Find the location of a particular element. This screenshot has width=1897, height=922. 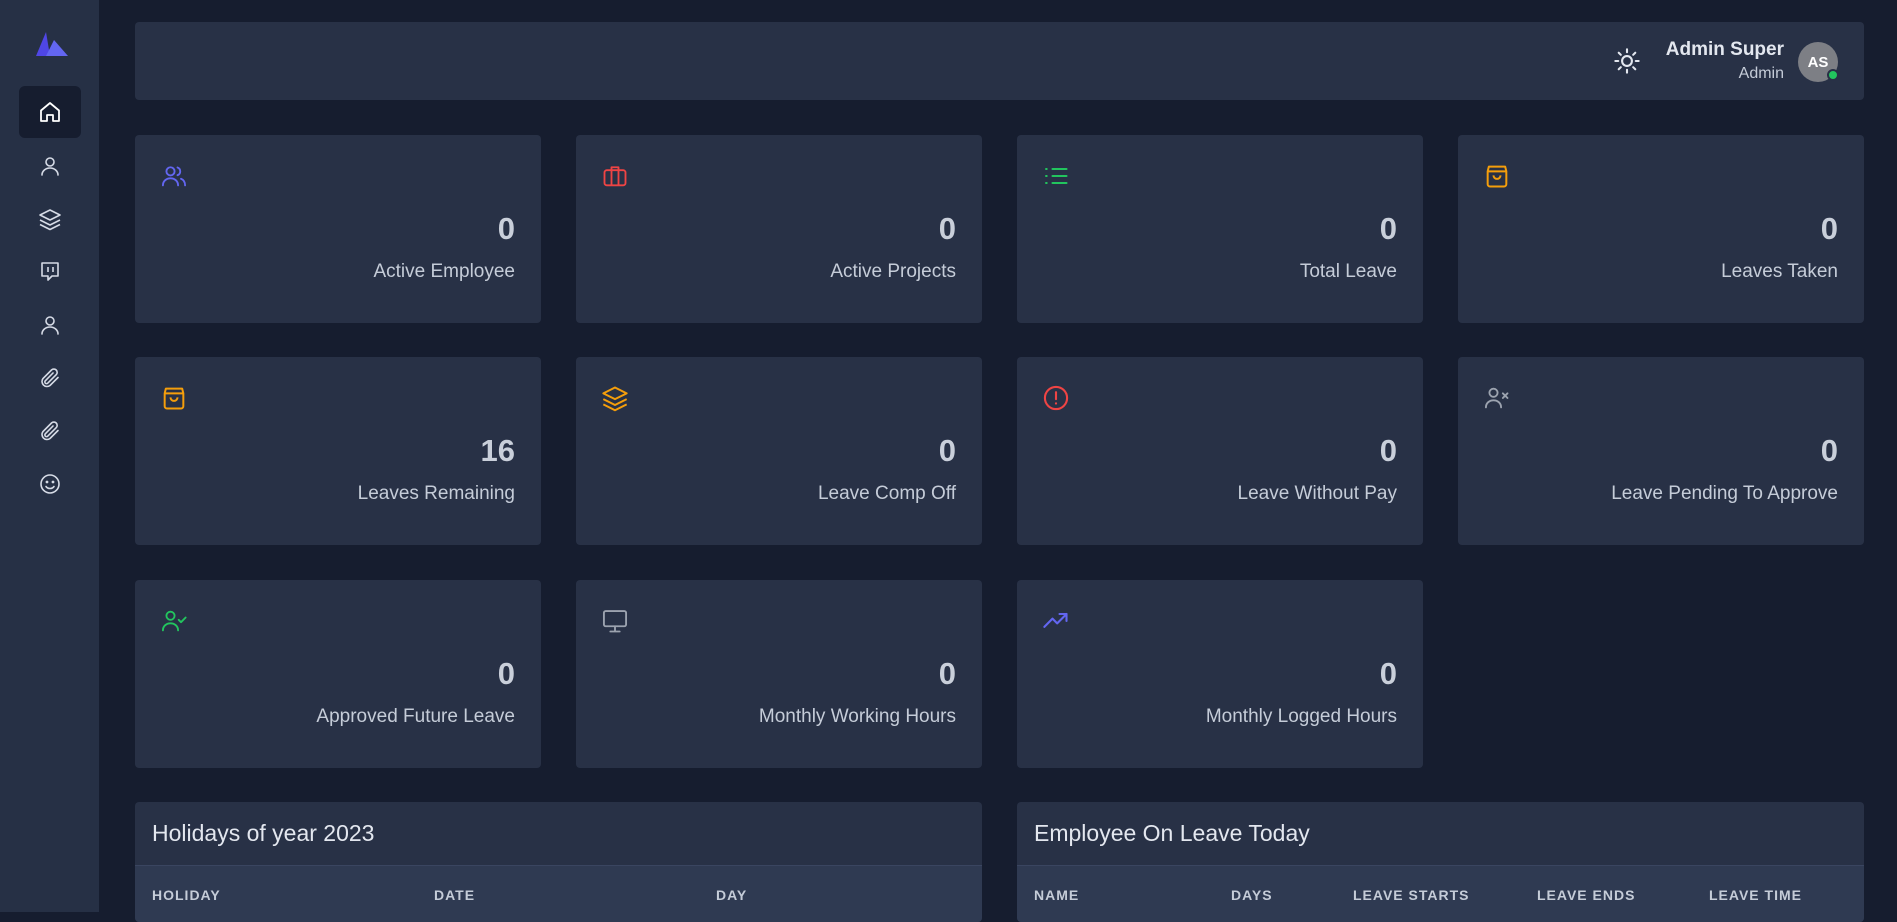

stat-label: Approved Future Leave is located at coordinates (415, 716).